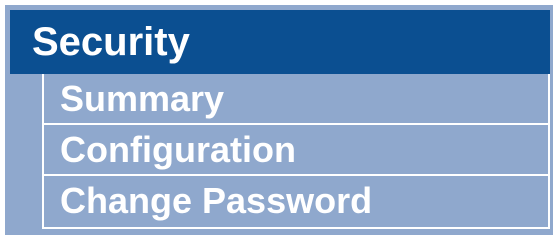 The image size is (558, 241). Describe the element at coordinates (216, 200) in the screenshot. I see `menu-item-change-password-label: Change Password` at that location.